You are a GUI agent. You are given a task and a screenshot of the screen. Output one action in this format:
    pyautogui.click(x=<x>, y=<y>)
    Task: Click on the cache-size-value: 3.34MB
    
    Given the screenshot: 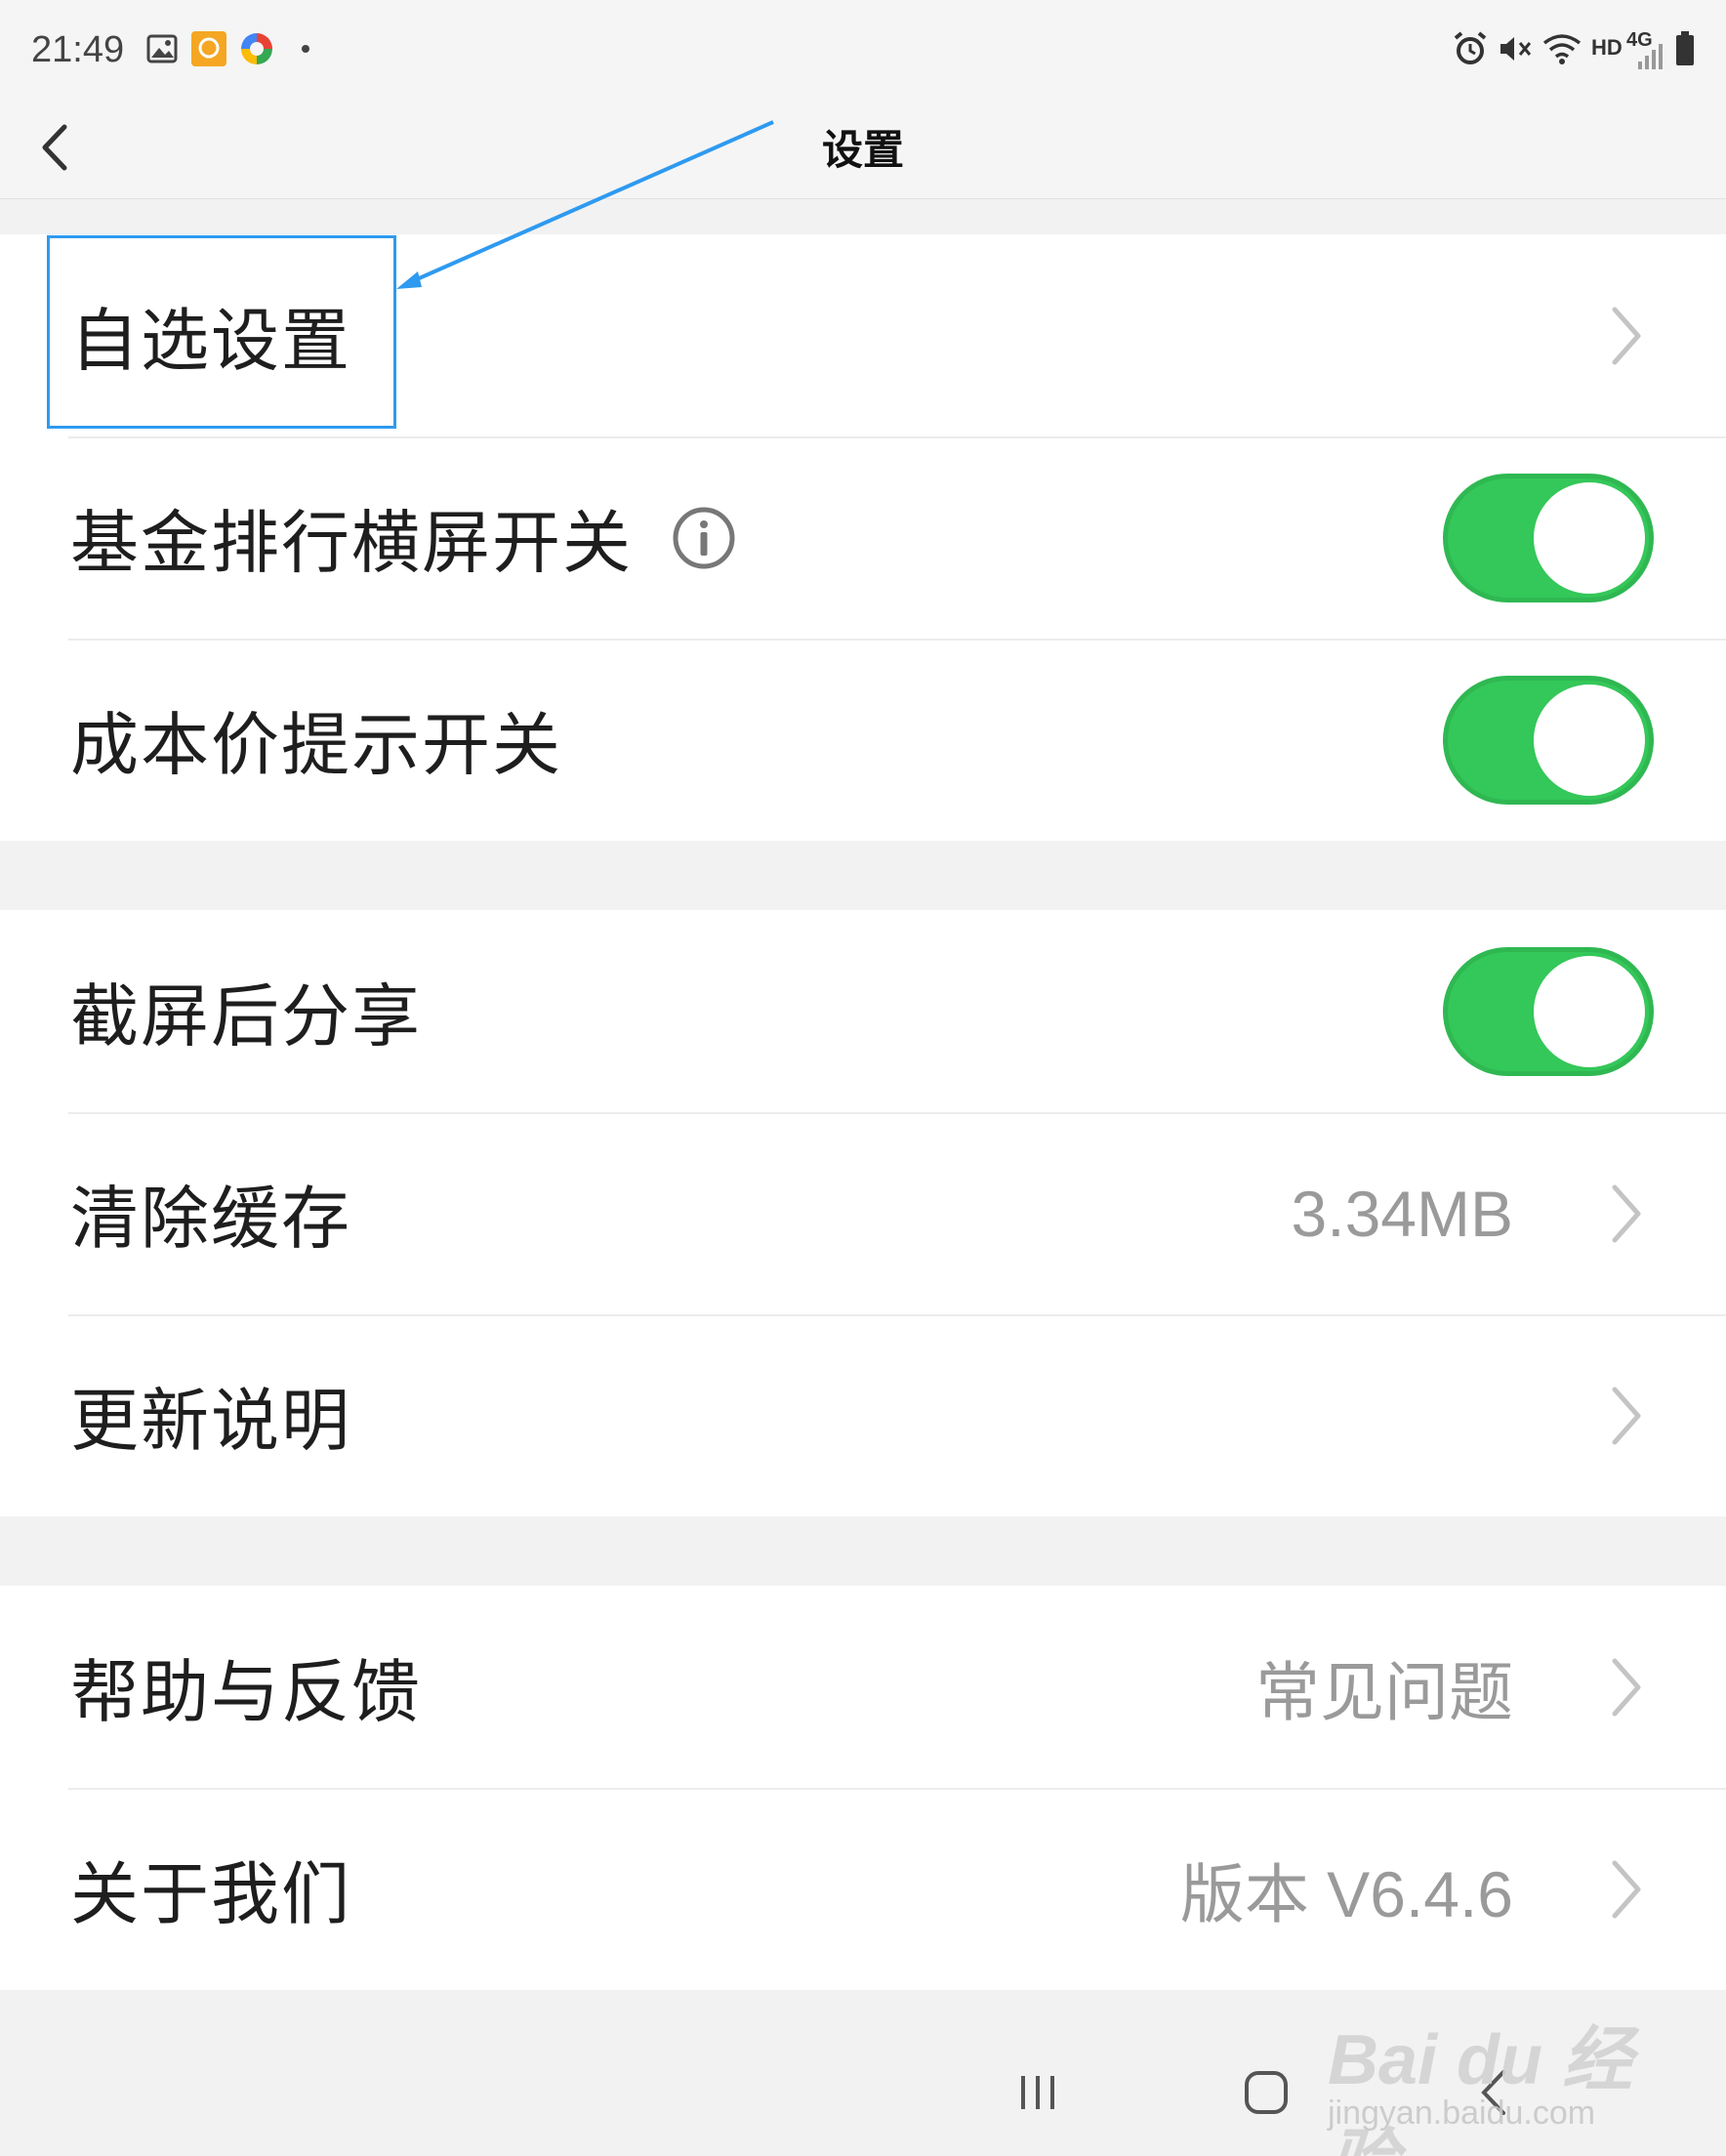 What is the action you would take?
    pyautogui.click(x=1402, y=1213)
    